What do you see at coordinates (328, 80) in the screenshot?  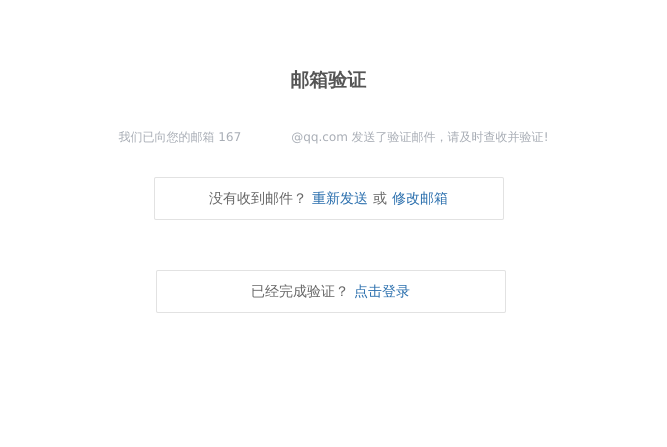 I see `page-title: 邮箱验证` at bounding box center [328, 80].